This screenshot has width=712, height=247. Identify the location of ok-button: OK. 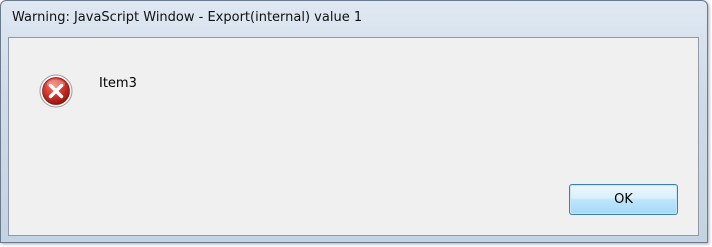
(623, 199).